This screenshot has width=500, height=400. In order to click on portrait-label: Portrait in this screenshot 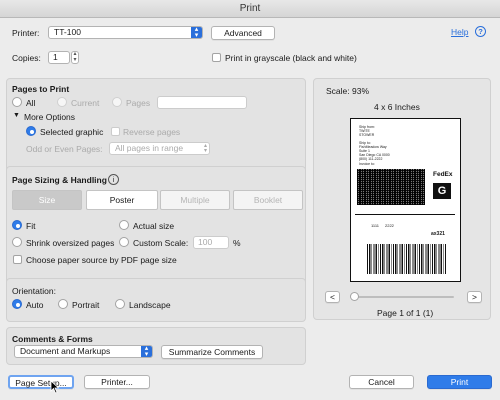, I will do `click(86, 305)`.